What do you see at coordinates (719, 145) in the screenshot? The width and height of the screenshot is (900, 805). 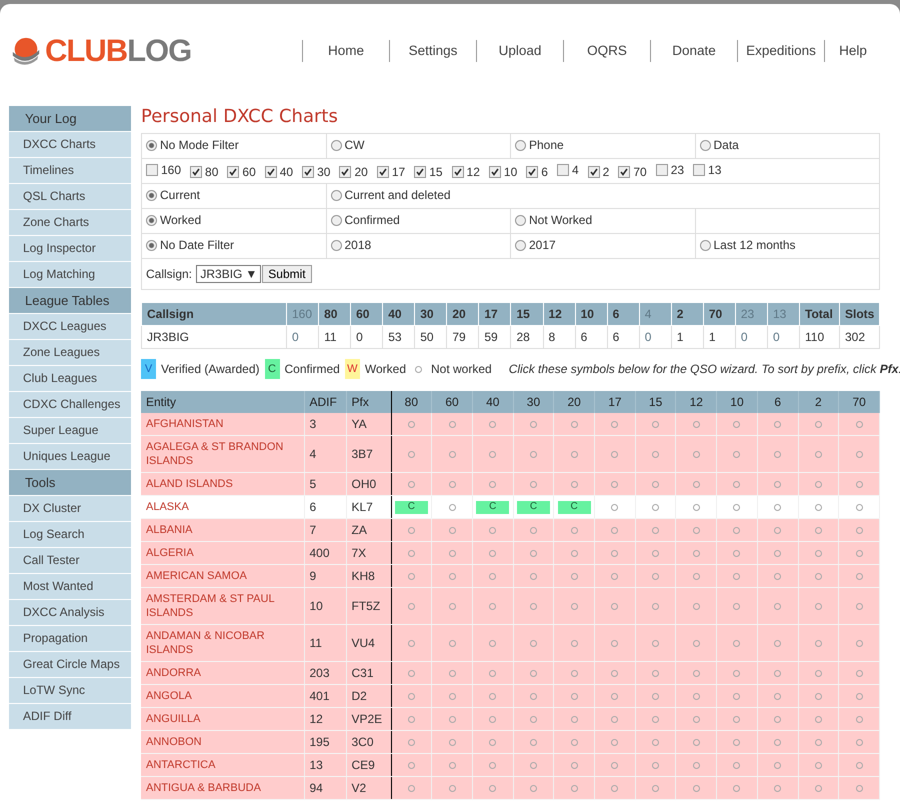 I see `radio-option: Data` at bounding box center [719, 145].